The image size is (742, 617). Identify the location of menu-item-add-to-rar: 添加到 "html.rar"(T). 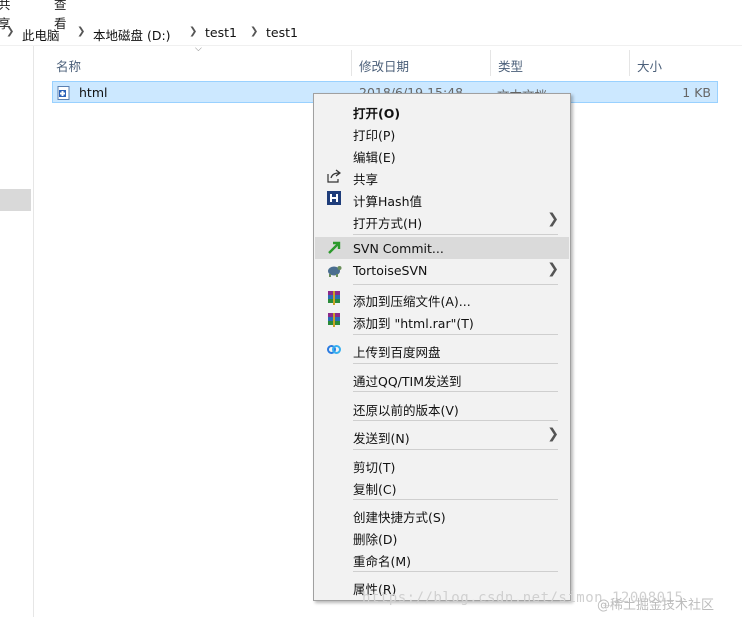
(442, 320).